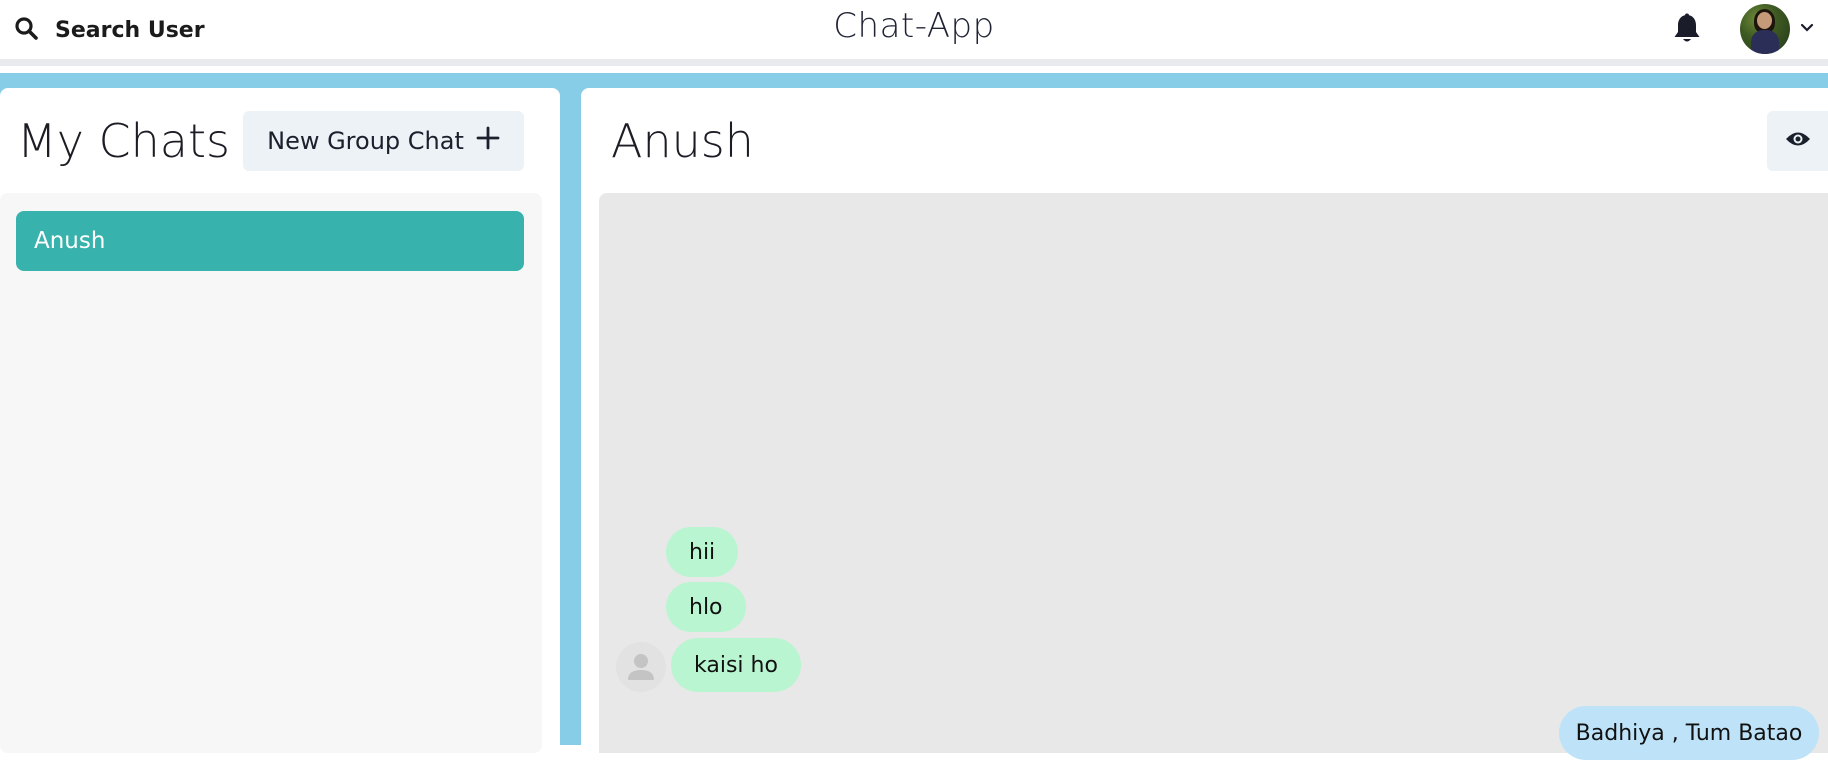 The width and height of the screenshot is (1828, 768). I want to click on chat-list-item: Anush, so click(270, 241).